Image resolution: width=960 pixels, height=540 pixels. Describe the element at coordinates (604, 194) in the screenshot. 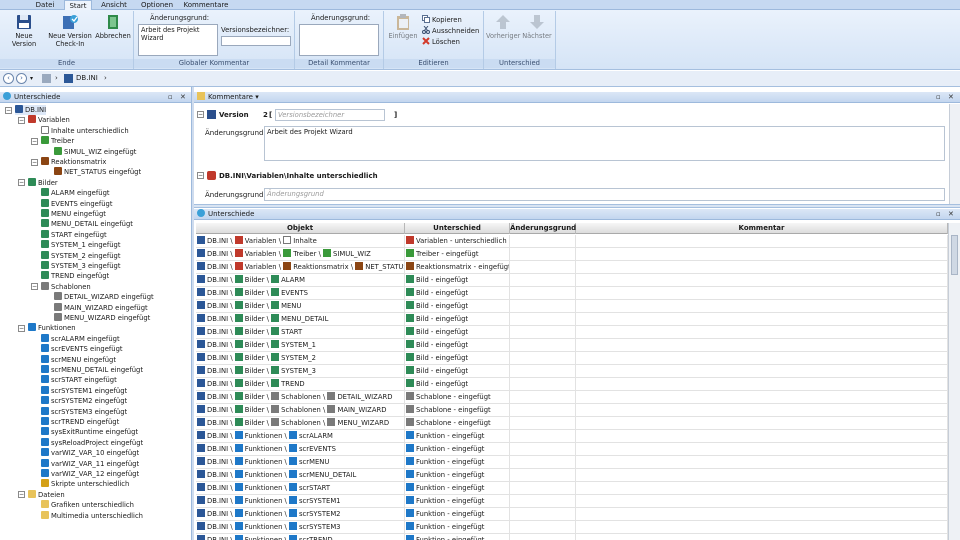

I see `detail-reason-input: Änderungsgrund` at that location.